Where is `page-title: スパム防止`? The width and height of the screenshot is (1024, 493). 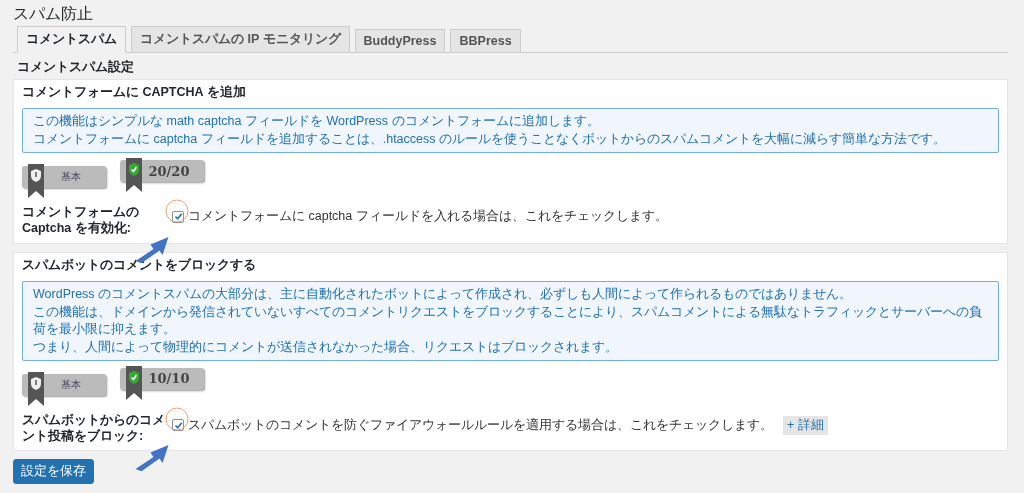
page-title: スパム防止 is located at coordinates (53, 14).